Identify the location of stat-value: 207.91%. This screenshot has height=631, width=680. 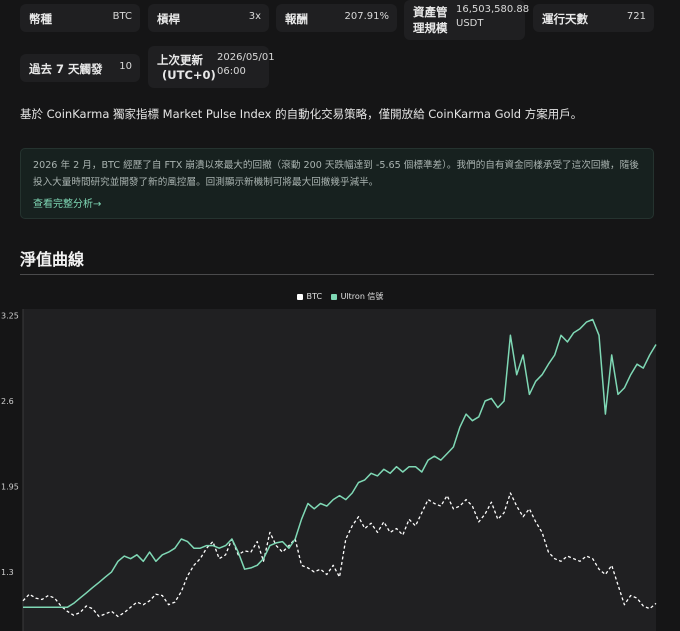
(367, 16).